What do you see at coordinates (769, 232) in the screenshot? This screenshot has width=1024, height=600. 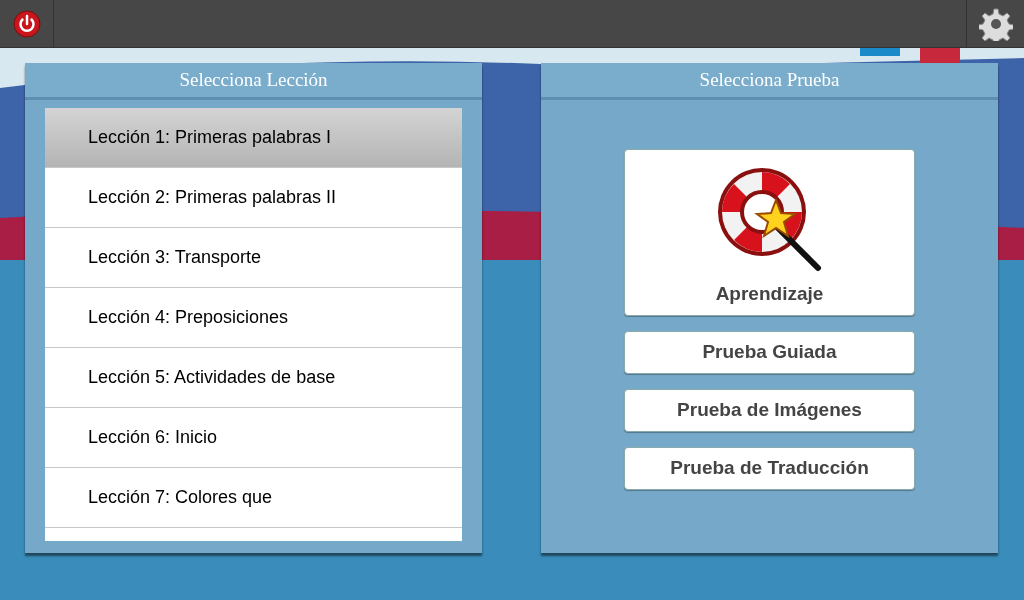 I see `learning-button: Aprendizaje` at bounding box center [769, 232].